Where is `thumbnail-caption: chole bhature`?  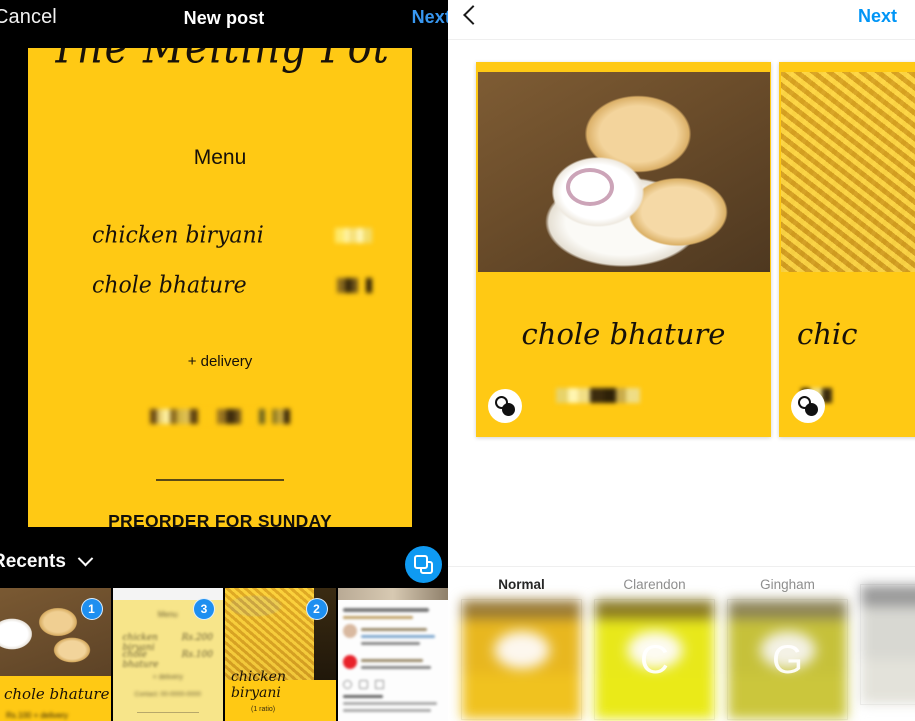 thumbnail-caption: chole bhature is located at coordinates (57, 694).